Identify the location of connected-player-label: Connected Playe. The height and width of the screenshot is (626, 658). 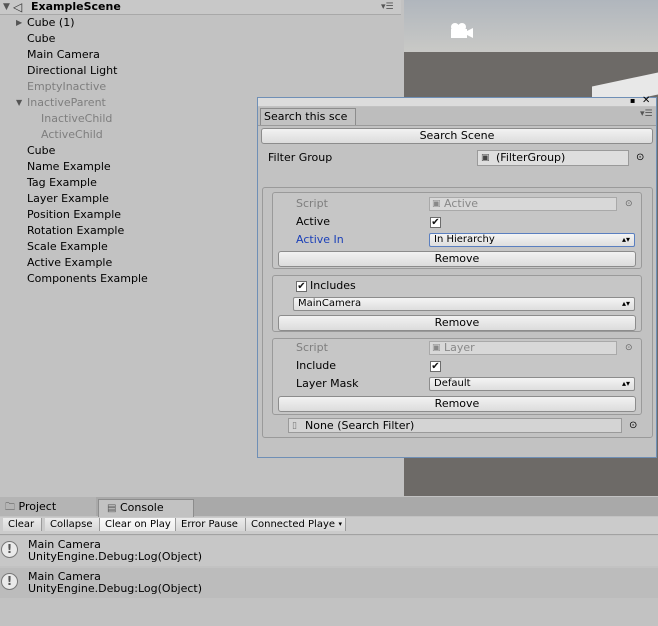
(293, 524).